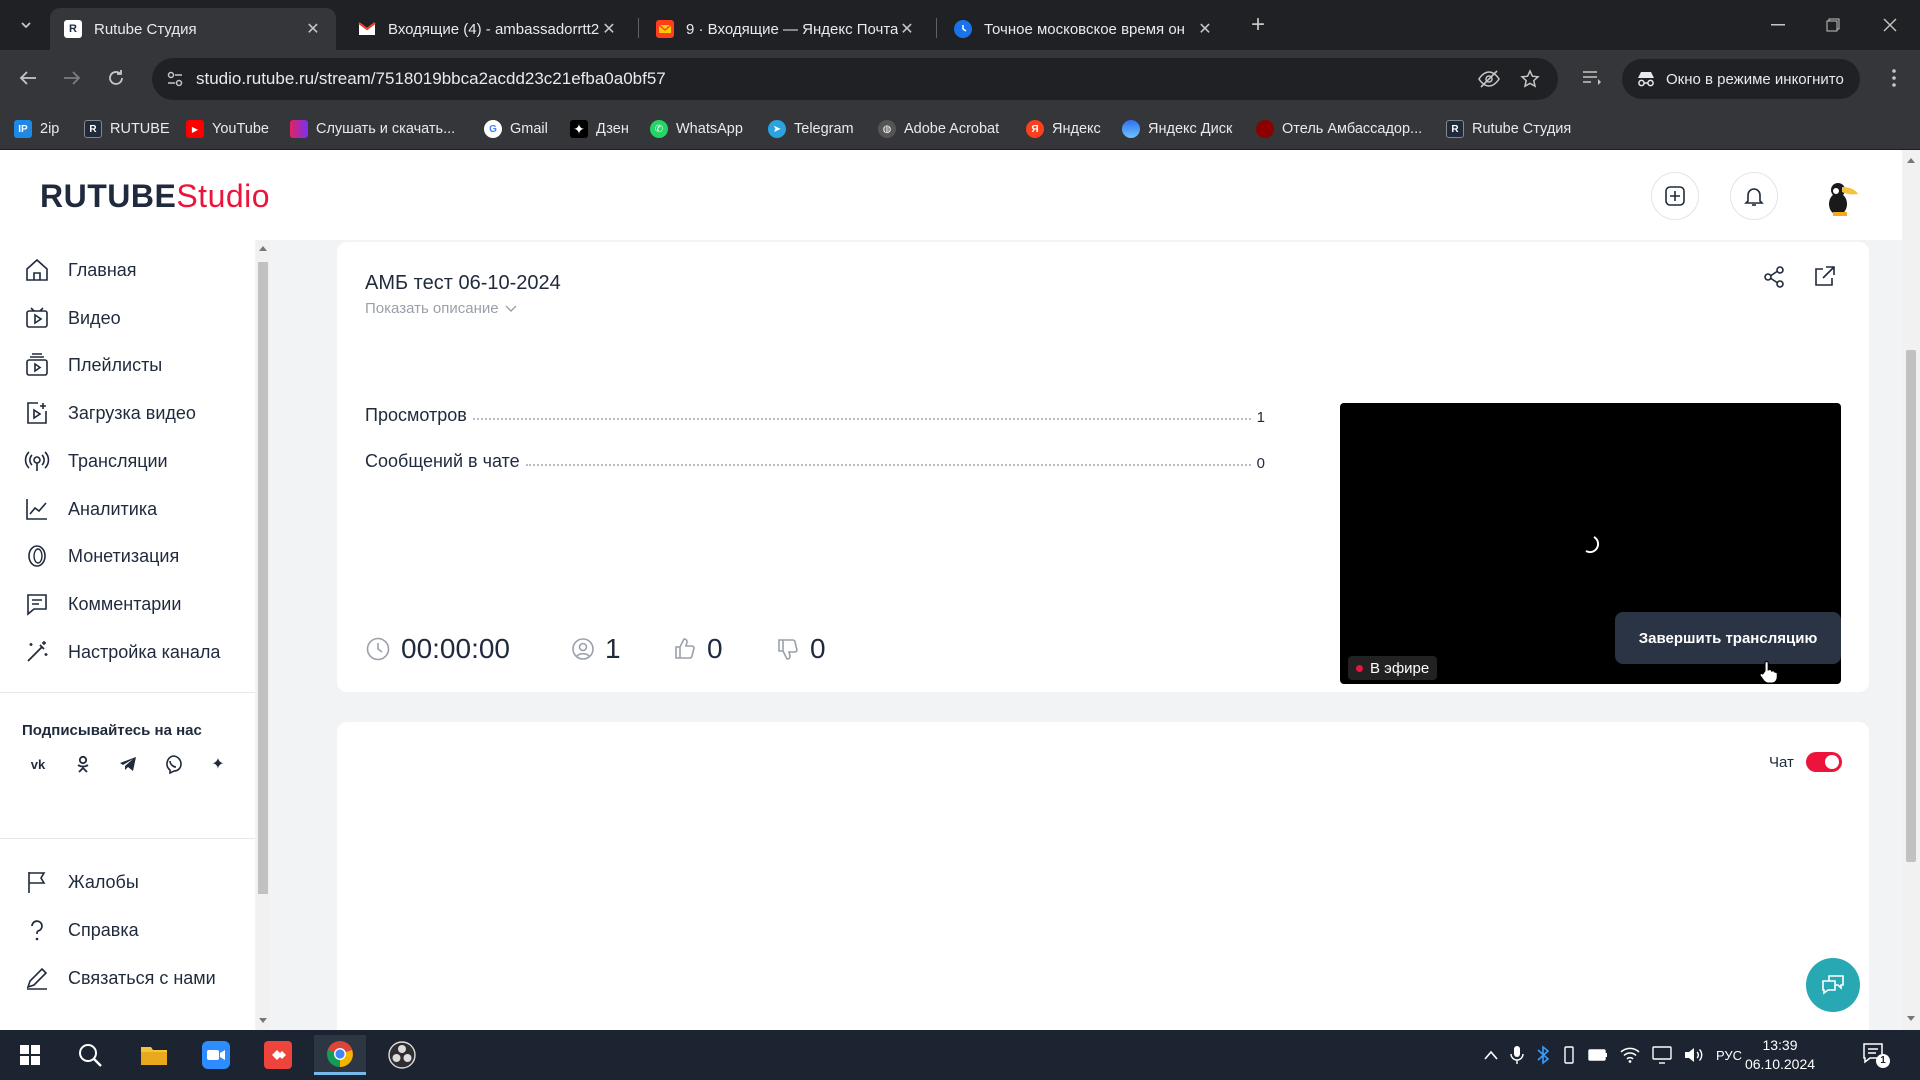  Describe the element at coordinates (96, 461) in the screenshot. I see `sidebar-item-broadcasts: Трансляции` at that location.